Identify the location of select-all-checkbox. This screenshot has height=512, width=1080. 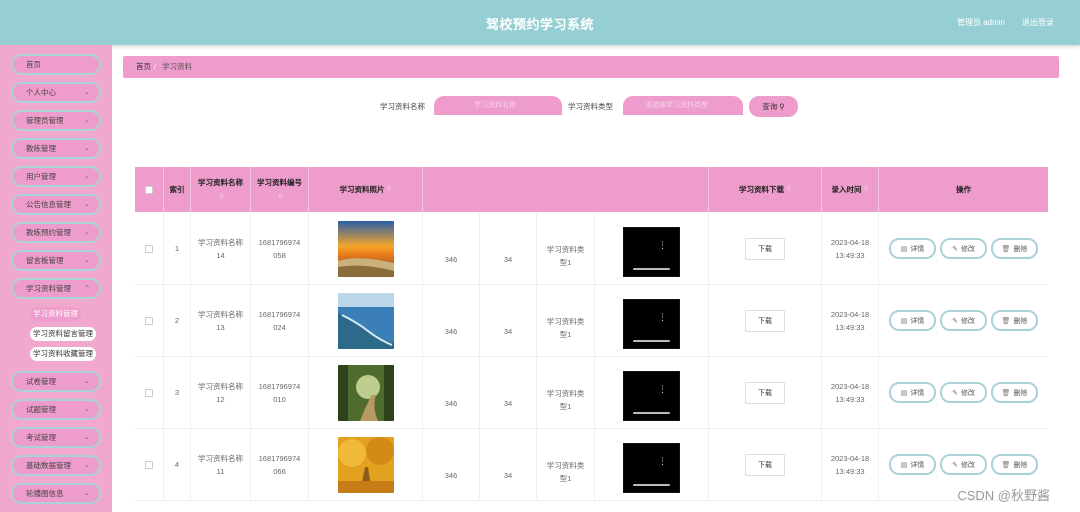
(149, 189).